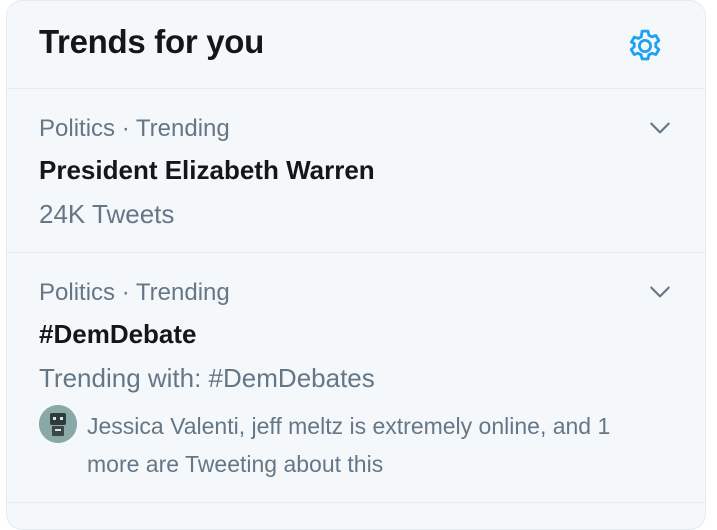 The height and width of the screenshot is (530, 717). What do you see at coordinates (645, 46) in the screenshot?
I see `gear-icon` at bounding box center [645, 46].